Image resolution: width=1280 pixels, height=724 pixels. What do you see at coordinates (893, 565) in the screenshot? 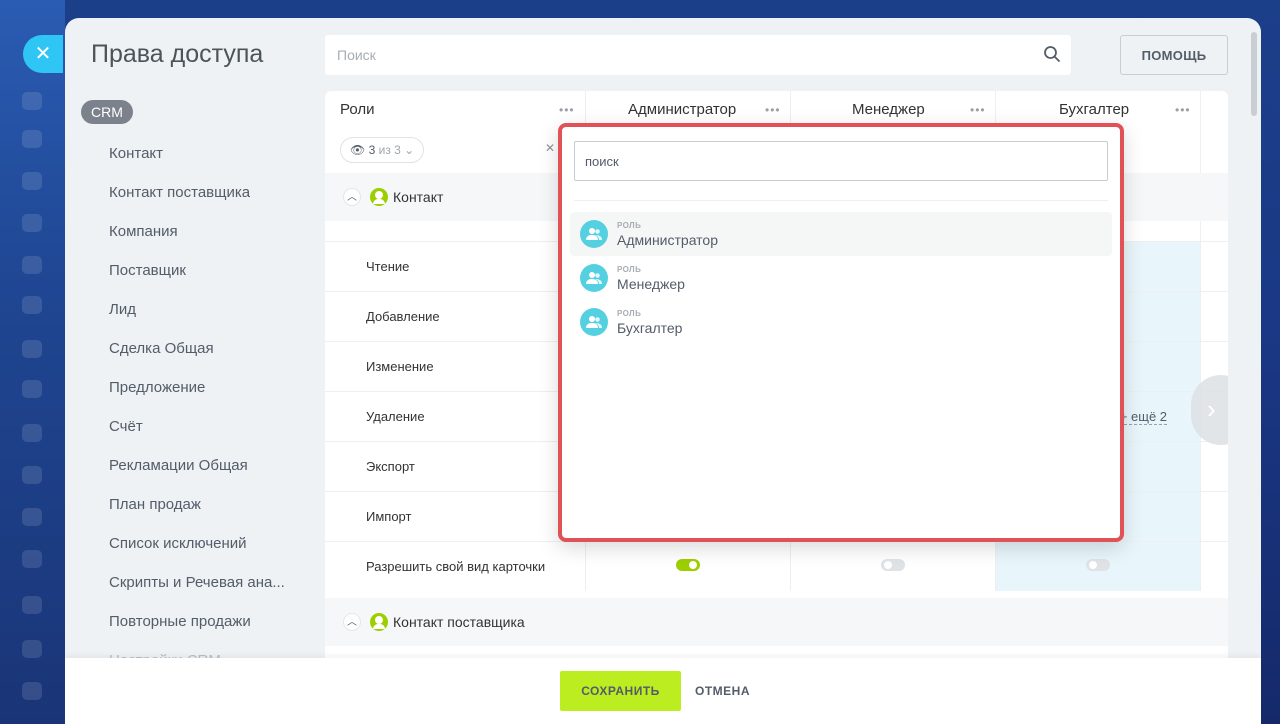
I see `card-view-toggle-manager` at bounding box center [893, 565].